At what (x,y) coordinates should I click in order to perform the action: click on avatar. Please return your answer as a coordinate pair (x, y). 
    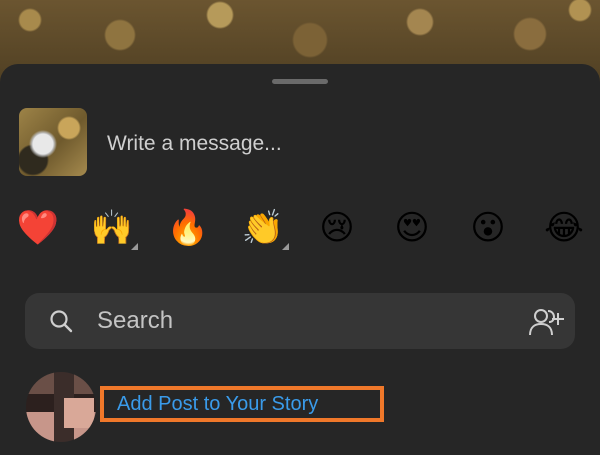
    Looking at the image, I should click on (61, 407).